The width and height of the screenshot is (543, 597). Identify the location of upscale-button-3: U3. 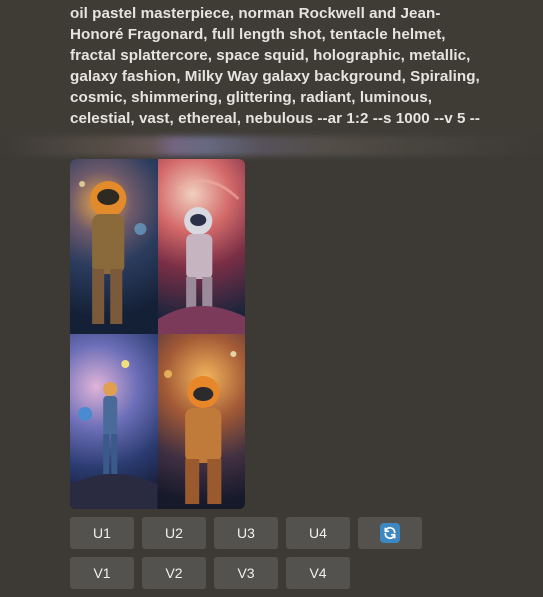
(246, 533).